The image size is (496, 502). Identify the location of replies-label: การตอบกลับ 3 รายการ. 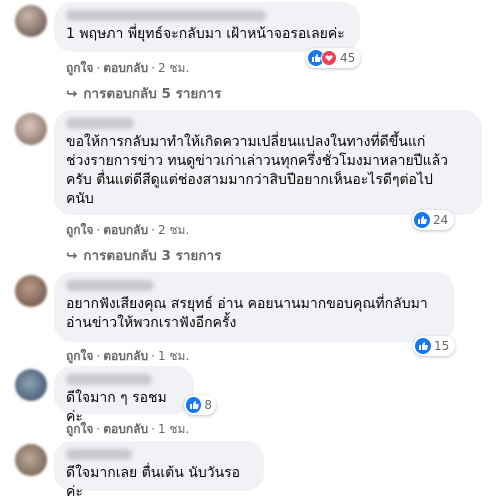
(152, 256).